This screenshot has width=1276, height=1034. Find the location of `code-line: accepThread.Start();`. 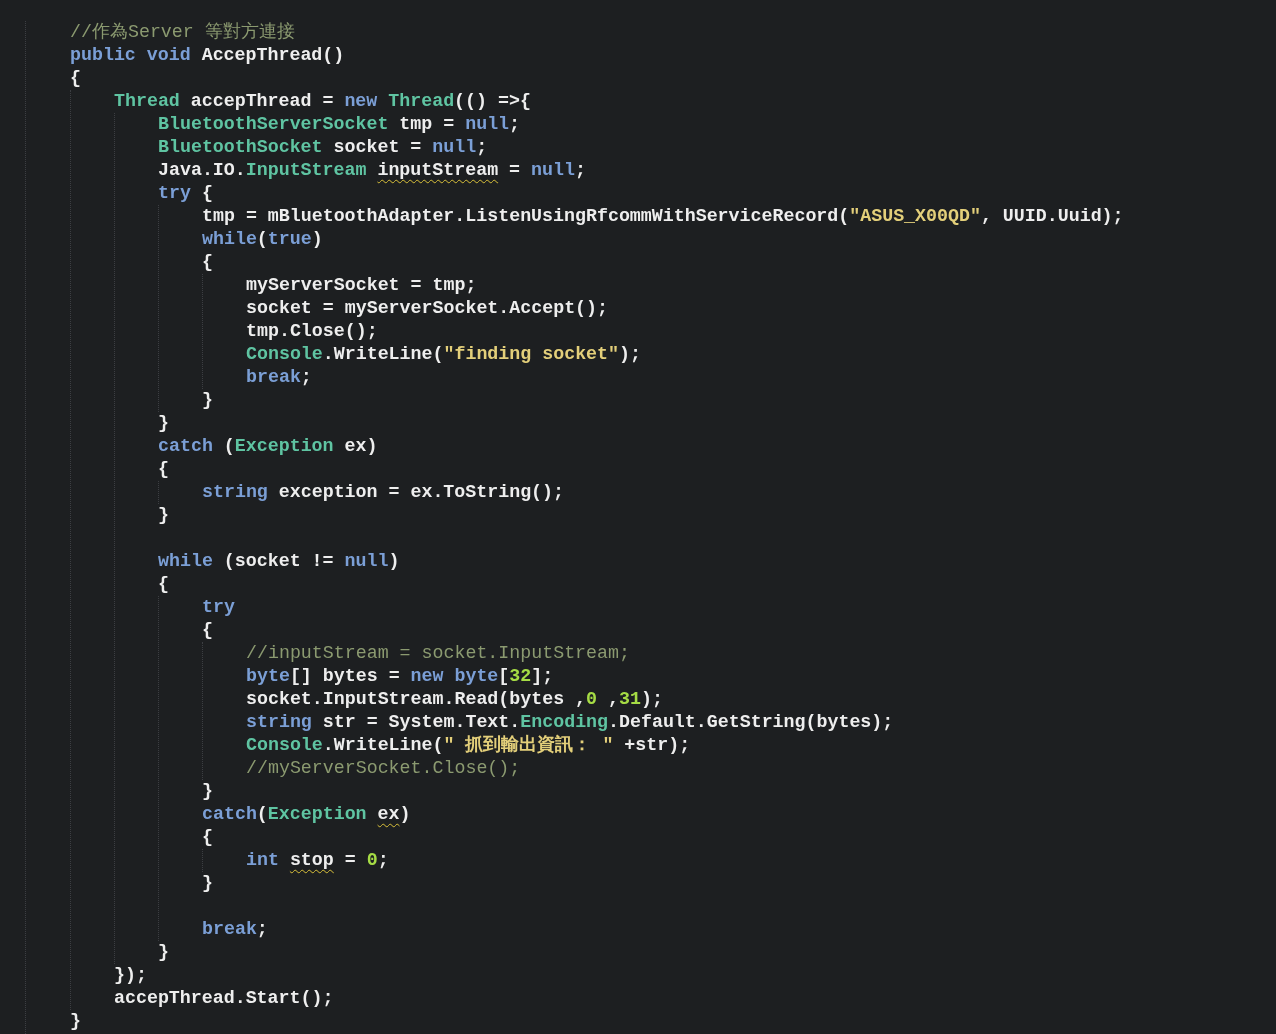

code-line: accepThread.Start(); is located at coordinates (224, 998).